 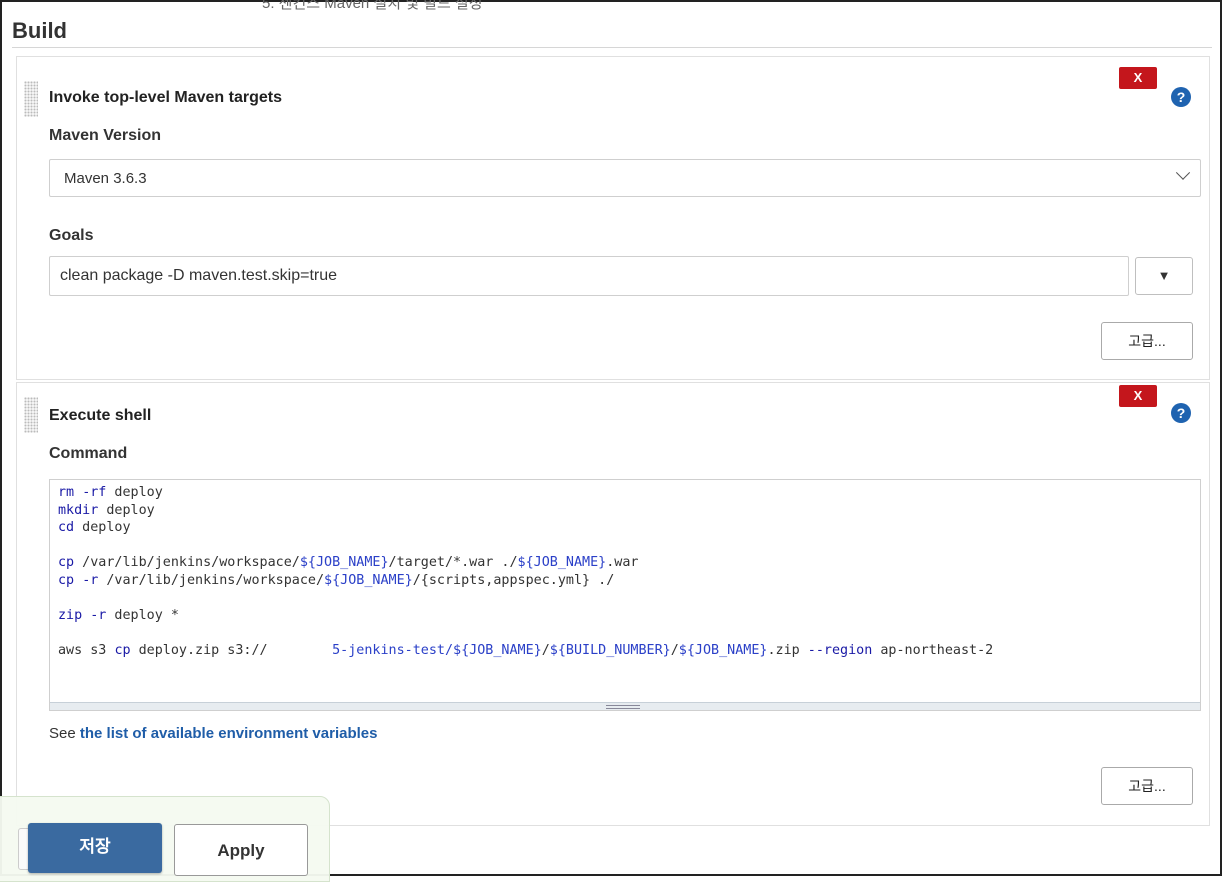 What do you see at coordinates (64, 733) in the screenshot?
I see `see-prefix: See` at bounding box center [64, 733].